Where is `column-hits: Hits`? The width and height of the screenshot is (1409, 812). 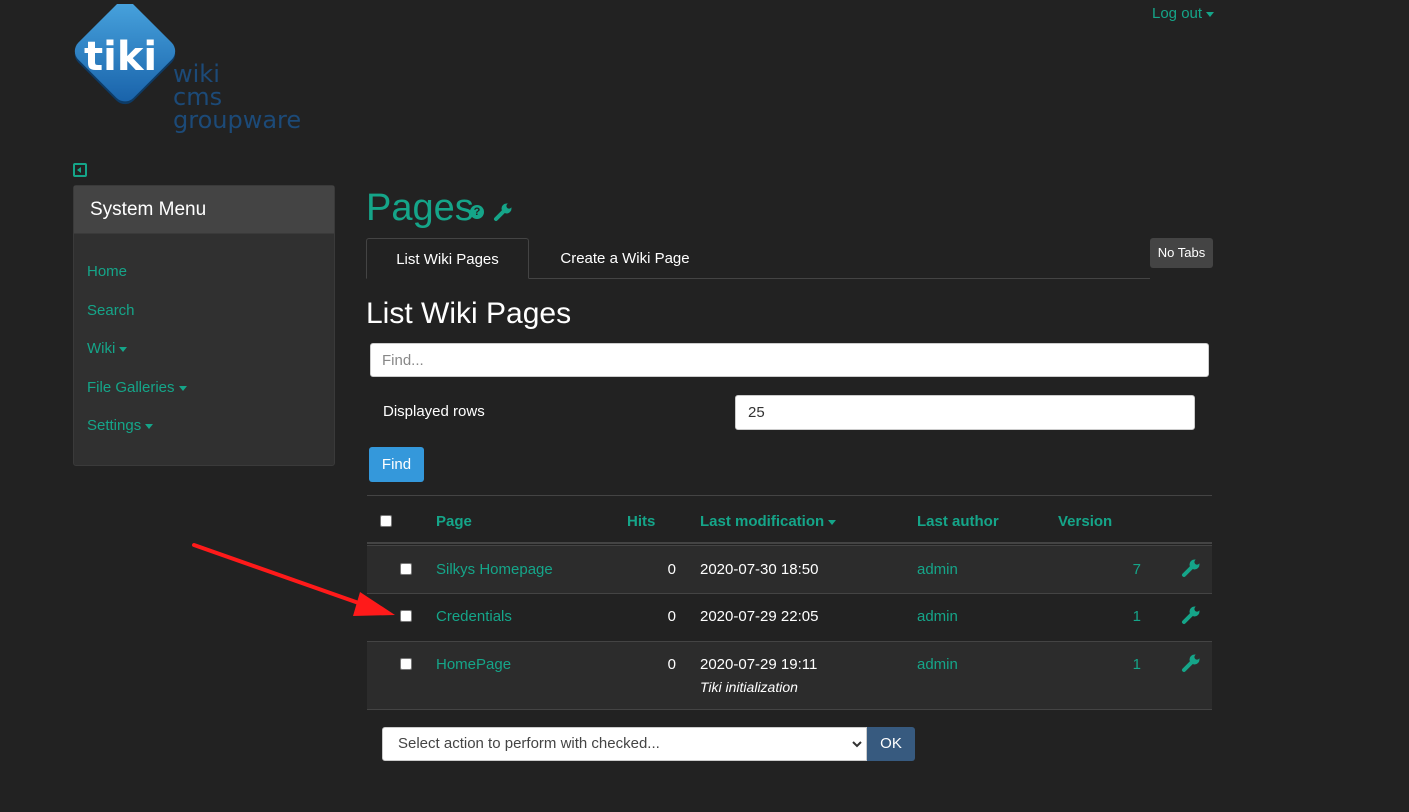 column-hits: Hits is located at coordinates (641, 521).